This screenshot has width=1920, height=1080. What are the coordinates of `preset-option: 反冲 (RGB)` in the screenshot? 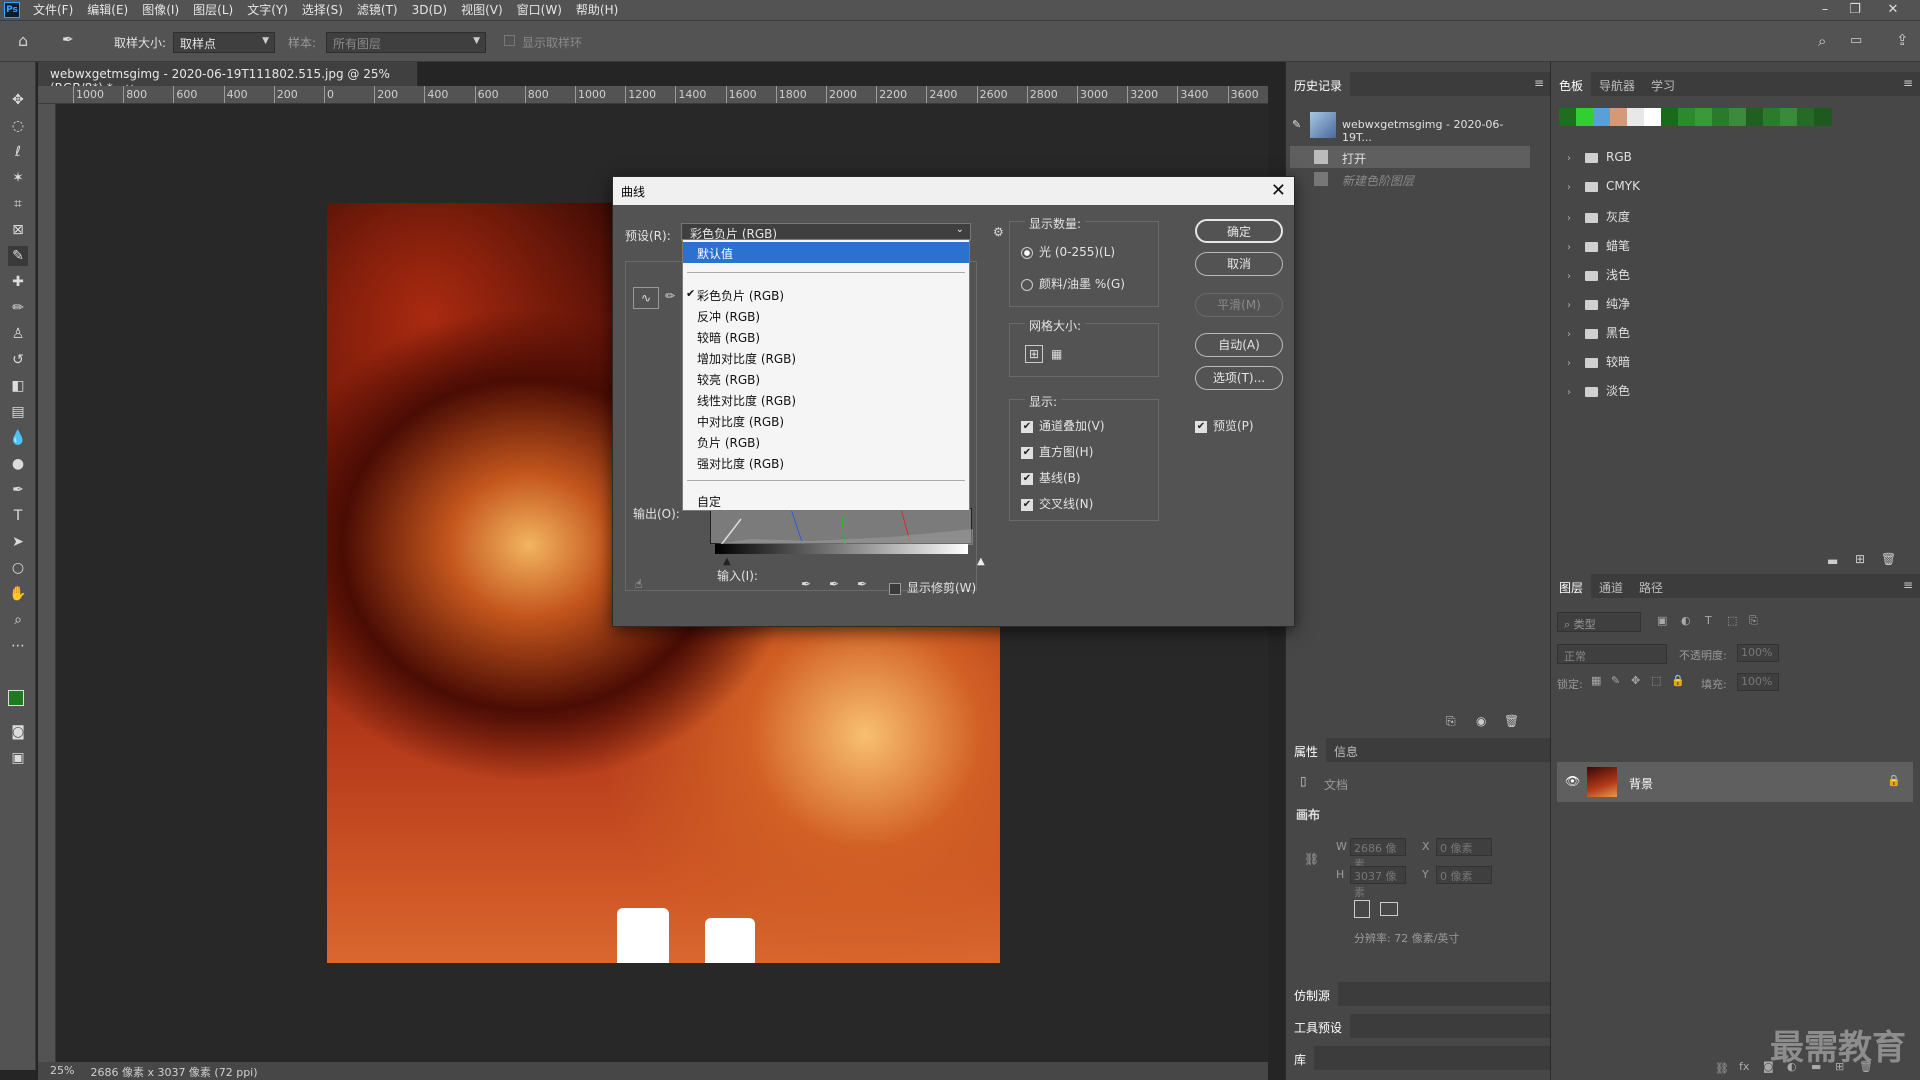 It's located at (826, 315).